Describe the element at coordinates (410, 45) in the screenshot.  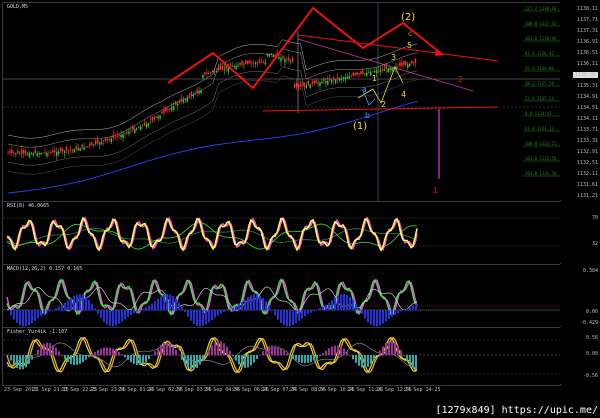
I see `wave-label-5: 5` at that location.